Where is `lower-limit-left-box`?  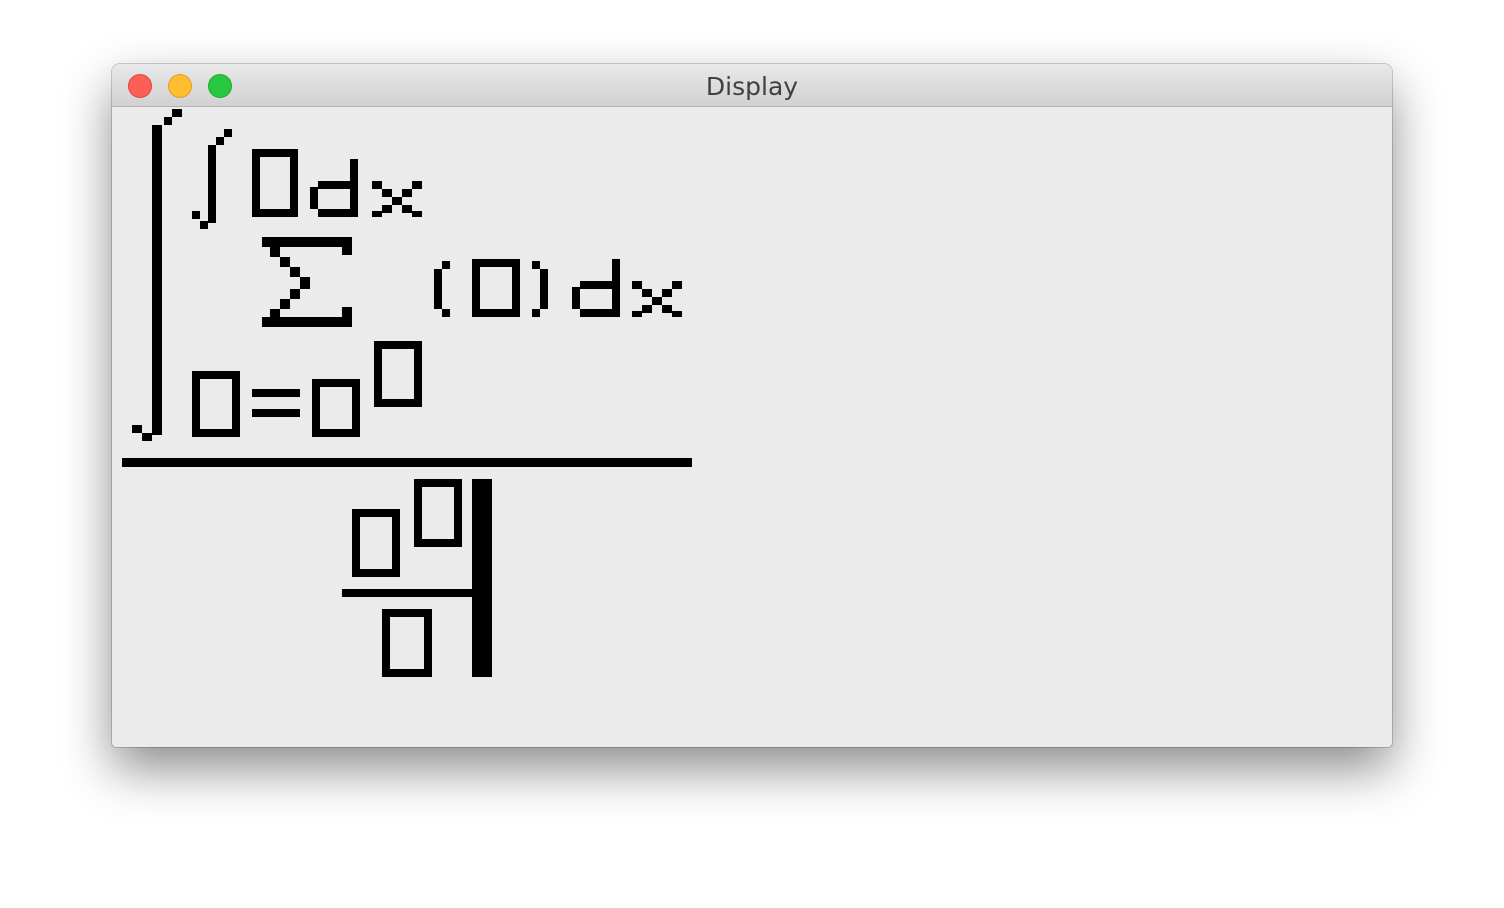
lower-limit-left-box is located at coordinates (216, 404).